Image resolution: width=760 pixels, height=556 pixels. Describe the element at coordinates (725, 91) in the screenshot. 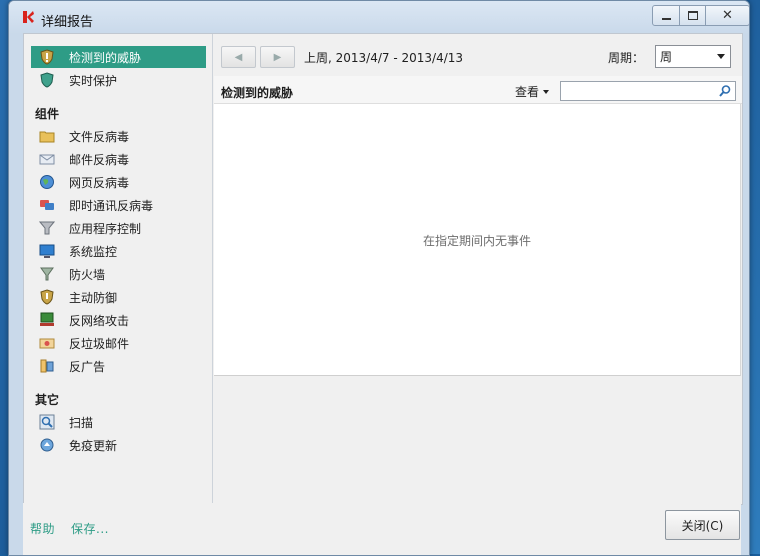

I see `search-icon` at that location.